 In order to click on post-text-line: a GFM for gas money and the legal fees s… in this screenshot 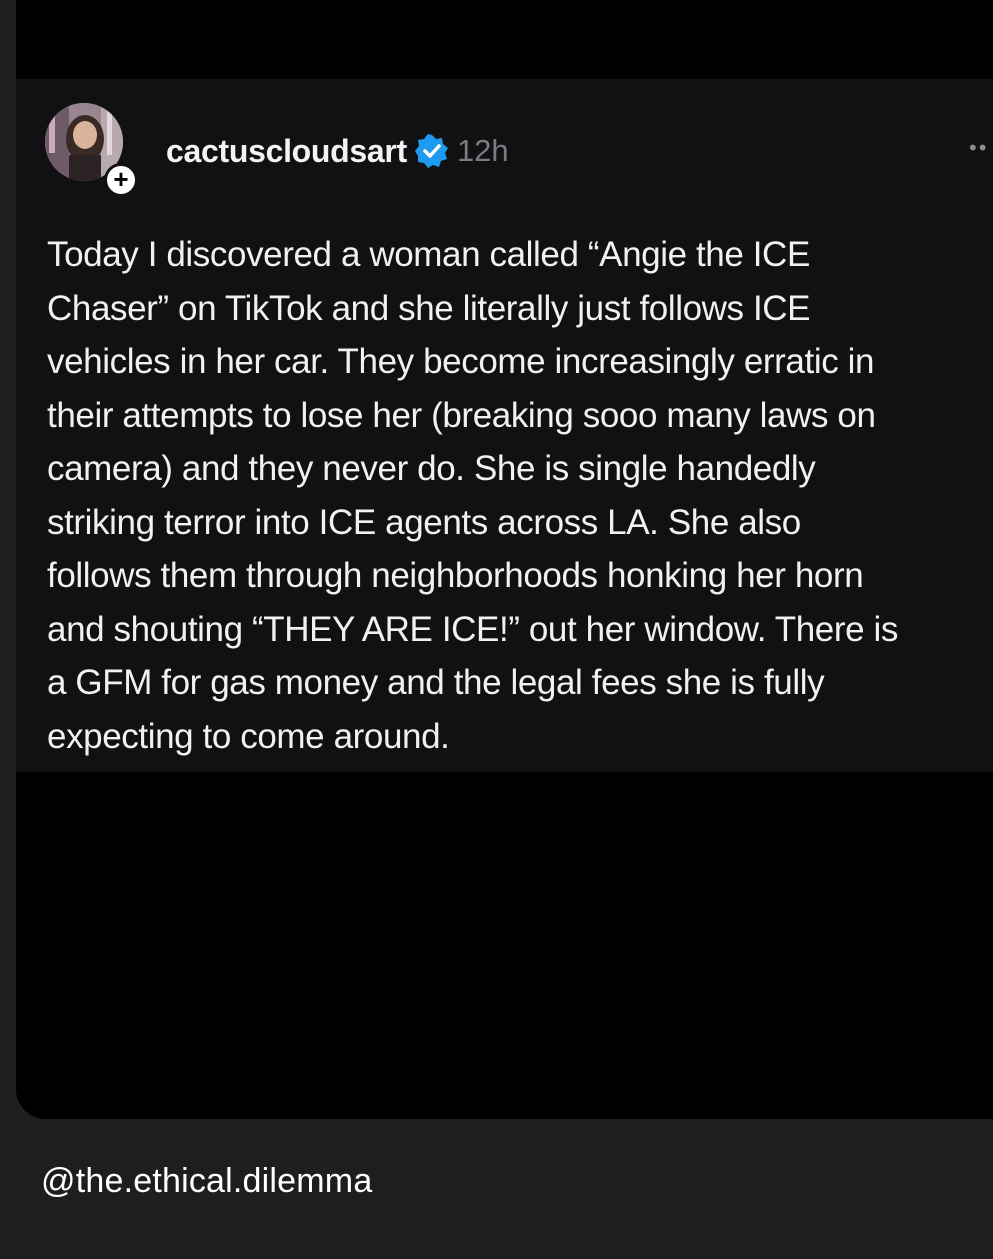, I will do `click(436, 682)`.